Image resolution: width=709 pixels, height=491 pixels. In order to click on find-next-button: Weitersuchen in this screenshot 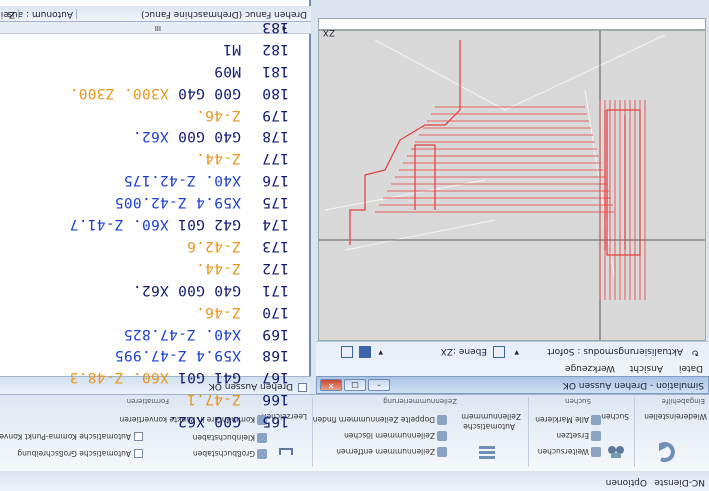, I will do `click(563, 451)`.